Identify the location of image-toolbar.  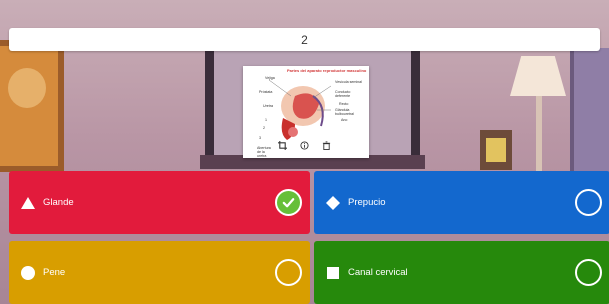
(304, 145).